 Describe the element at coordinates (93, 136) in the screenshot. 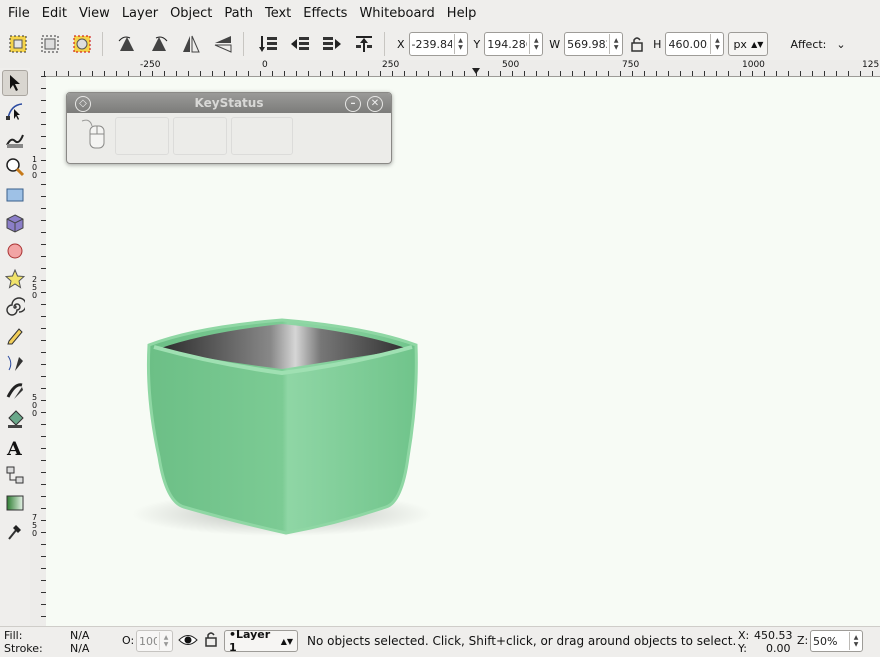

I see `mouse-icon` at that location.